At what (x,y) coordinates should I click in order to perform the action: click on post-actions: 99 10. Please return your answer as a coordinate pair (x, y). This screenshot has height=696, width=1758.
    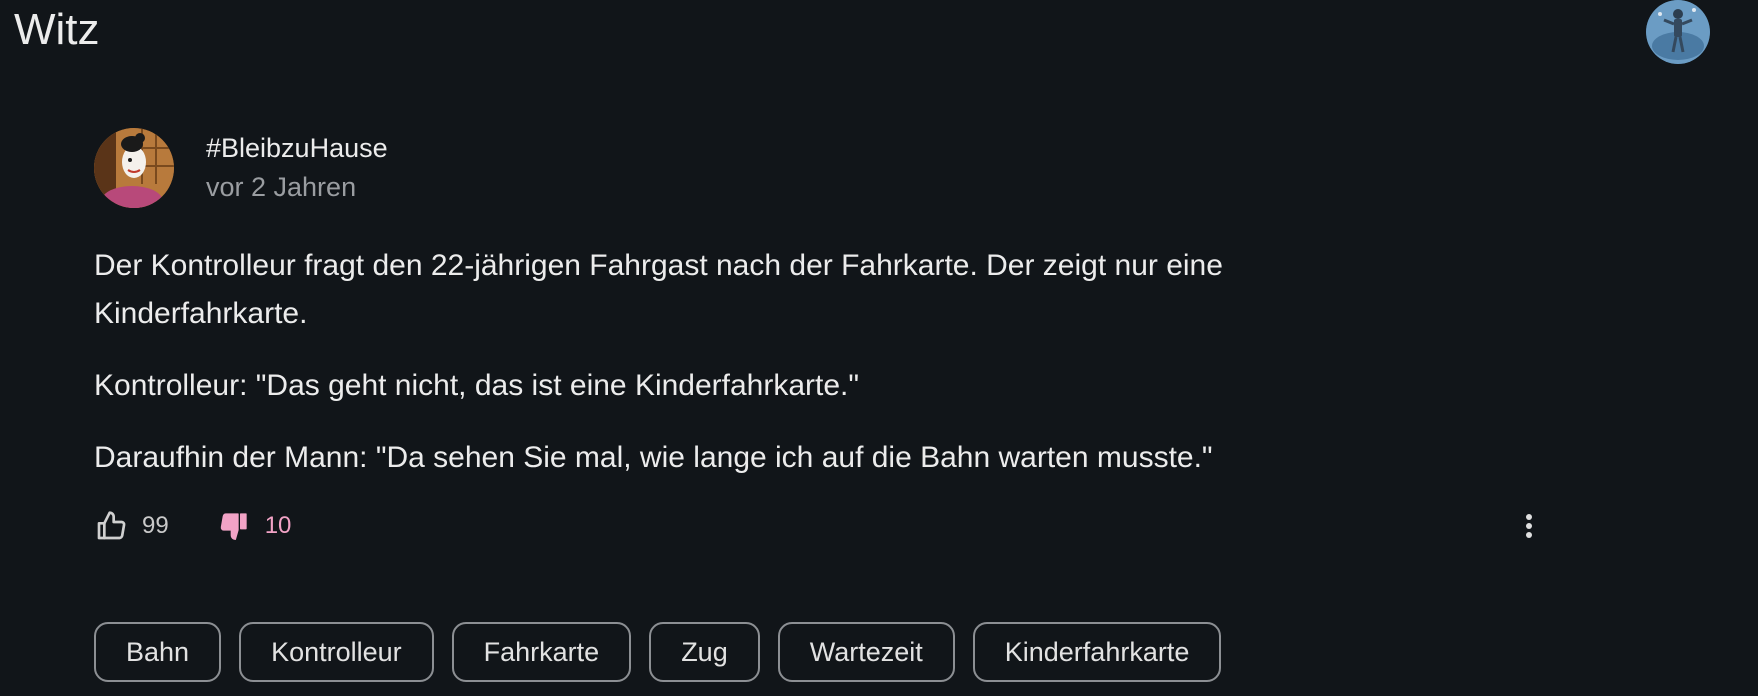
    Looking at the image, I should click on (824, 526).